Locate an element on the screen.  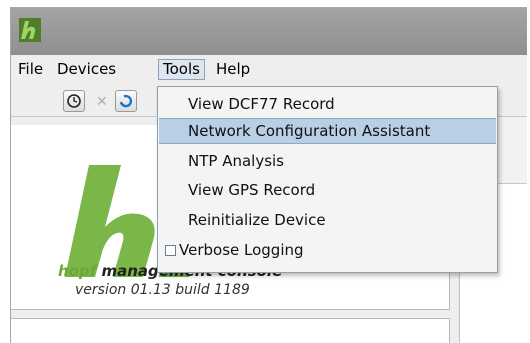
verbose-logging-label: Verbose Logging is located at coordinates (241, 250).